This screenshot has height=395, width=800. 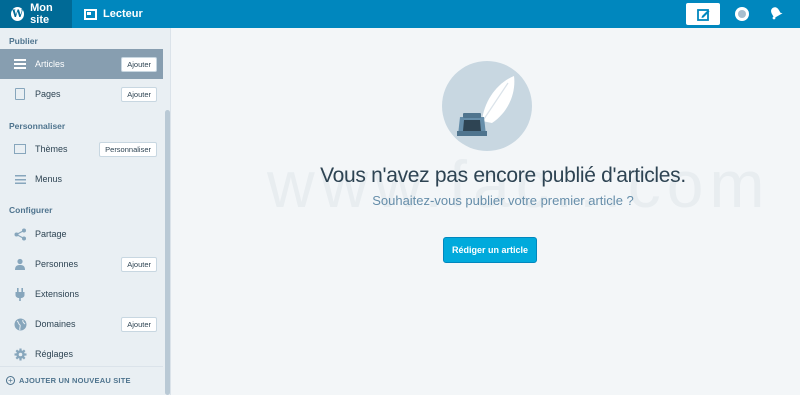 What do you see at coordinates (50, 64) in the screenshot?
I see `sidebar-item-label: Articles` at bounding box center [50, 64].